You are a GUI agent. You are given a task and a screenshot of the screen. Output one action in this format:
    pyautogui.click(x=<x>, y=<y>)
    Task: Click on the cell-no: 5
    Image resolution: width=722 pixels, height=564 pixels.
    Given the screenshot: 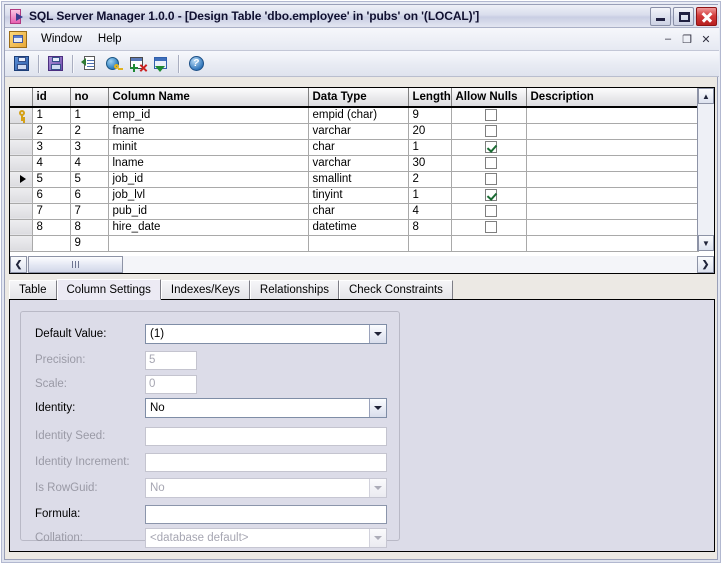 What is the action you would take?
    pyautogui.click(x=89, y=179)
    